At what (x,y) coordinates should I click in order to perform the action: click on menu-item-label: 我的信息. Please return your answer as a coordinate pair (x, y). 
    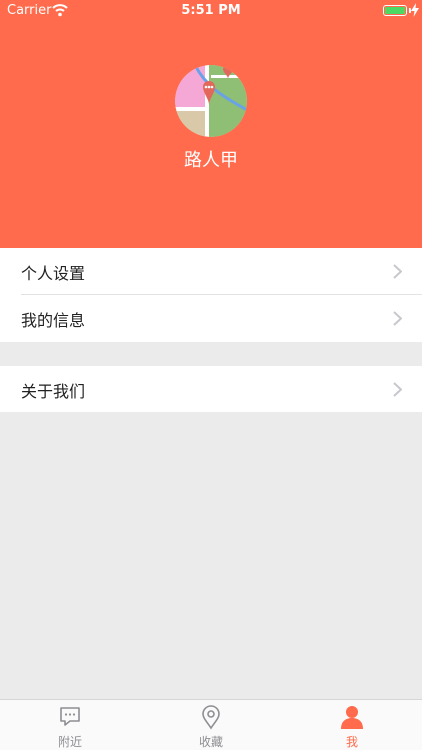
    Looking at the image, I should click on (53, 320).